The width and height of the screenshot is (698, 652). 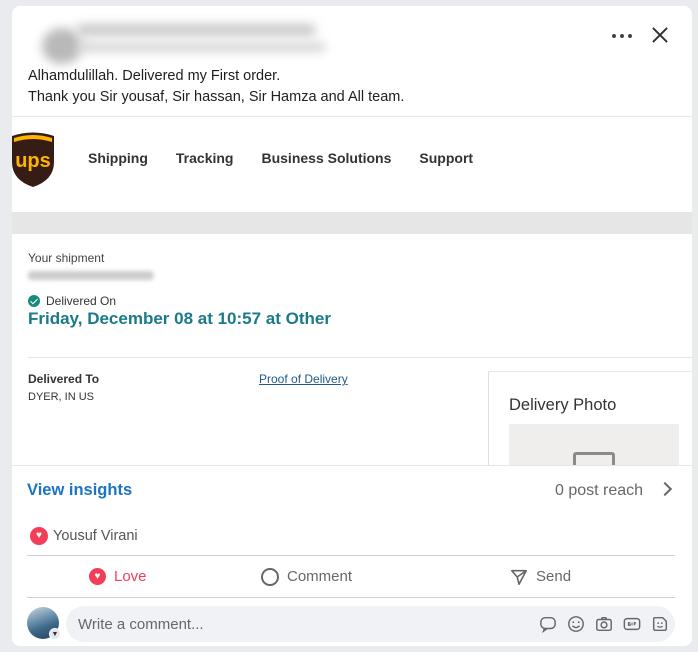 I want to click on delivery-photo-title: Delivery Photo, so click(x=563, y=405).